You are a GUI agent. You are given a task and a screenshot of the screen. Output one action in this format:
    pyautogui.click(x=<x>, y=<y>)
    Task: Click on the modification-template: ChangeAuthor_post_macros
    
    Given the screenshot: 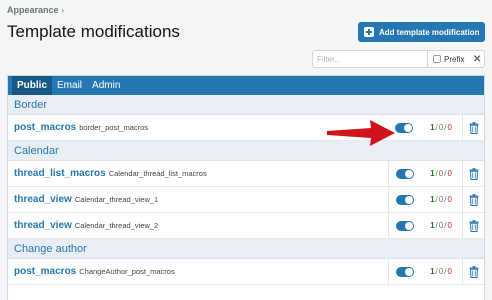 What is the action you would take?
    pyautogui.click(x=127, y=271)
    